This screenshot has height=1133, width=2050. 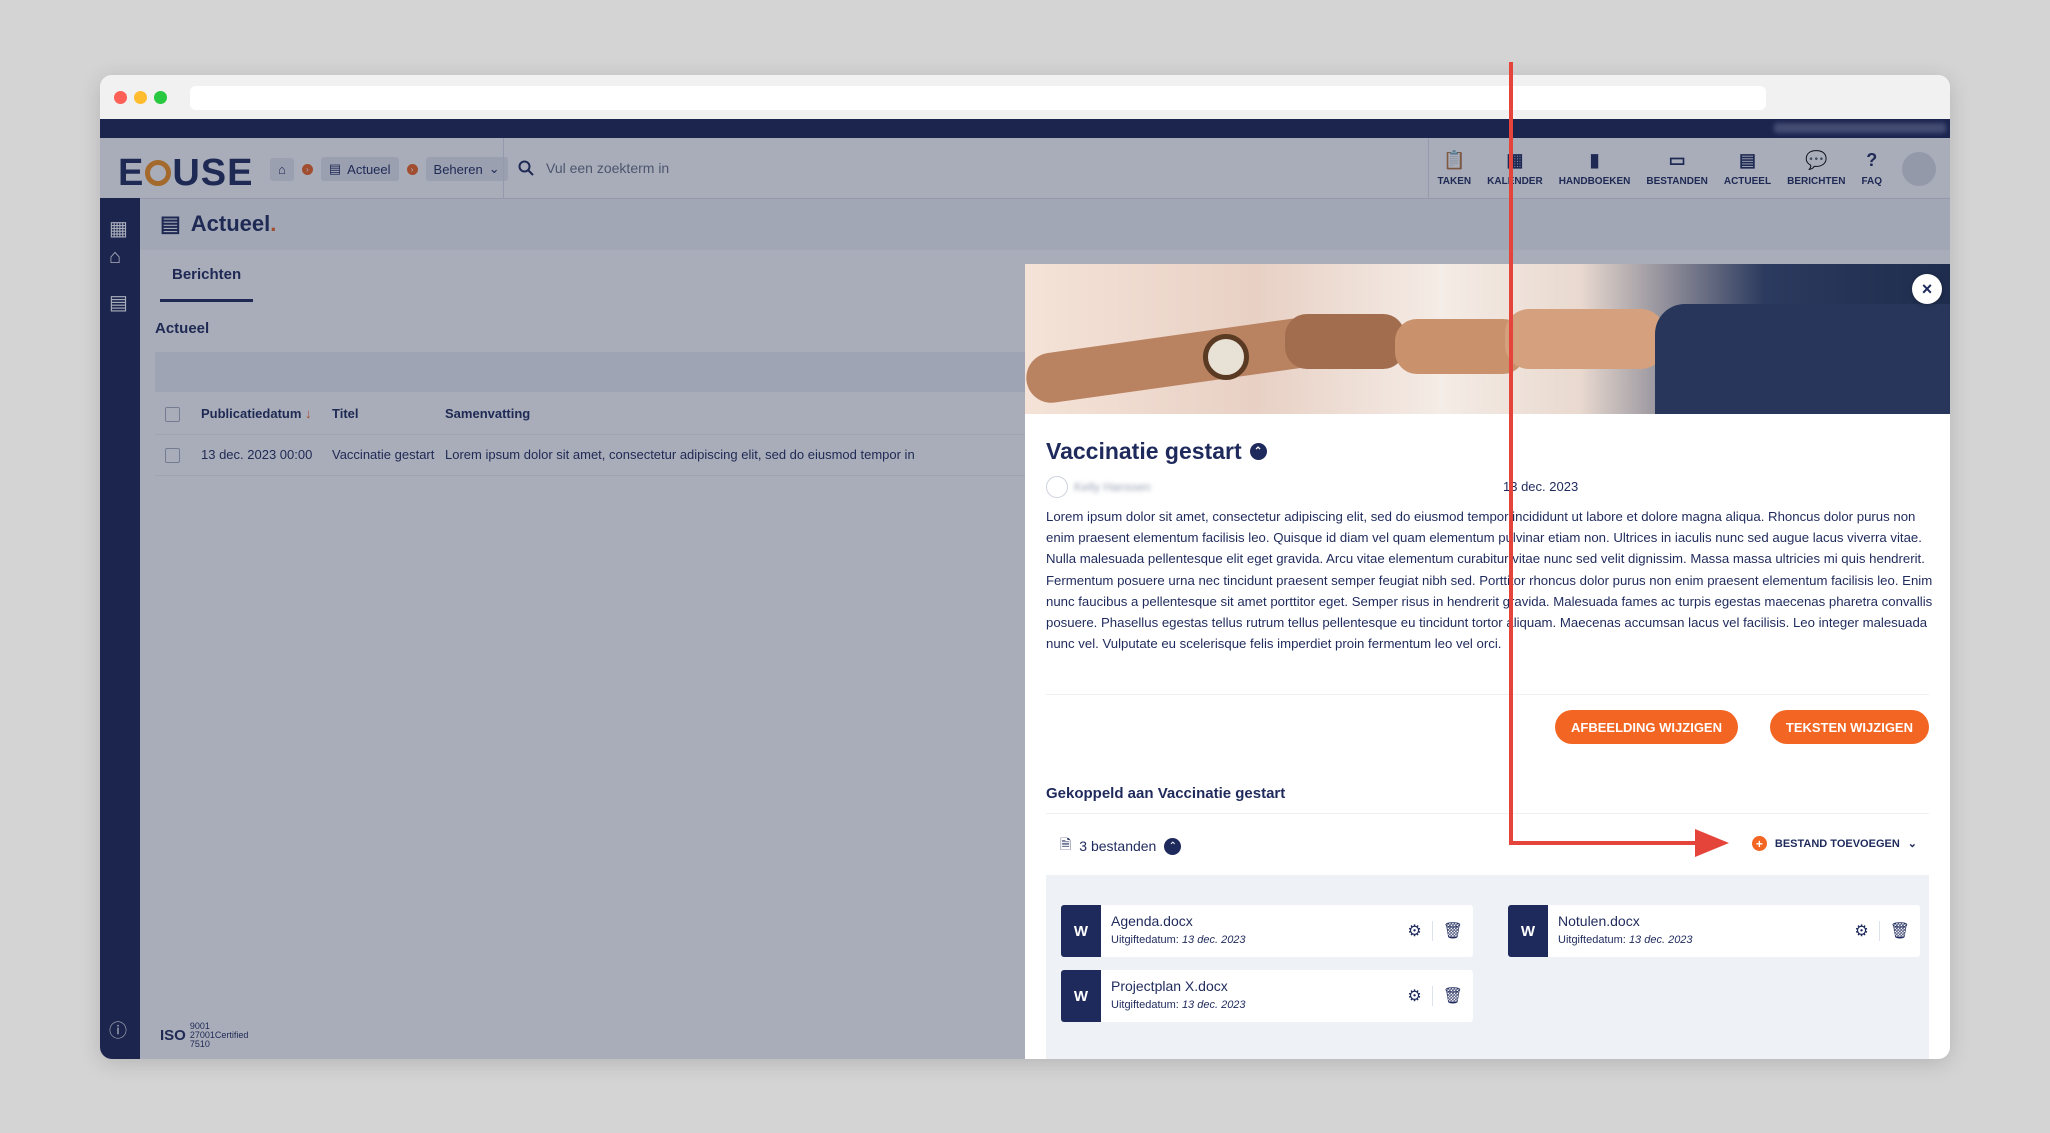 I want to click on modal-title: Vaccinatie gestart ⌃, so click(x=1156, y=451).